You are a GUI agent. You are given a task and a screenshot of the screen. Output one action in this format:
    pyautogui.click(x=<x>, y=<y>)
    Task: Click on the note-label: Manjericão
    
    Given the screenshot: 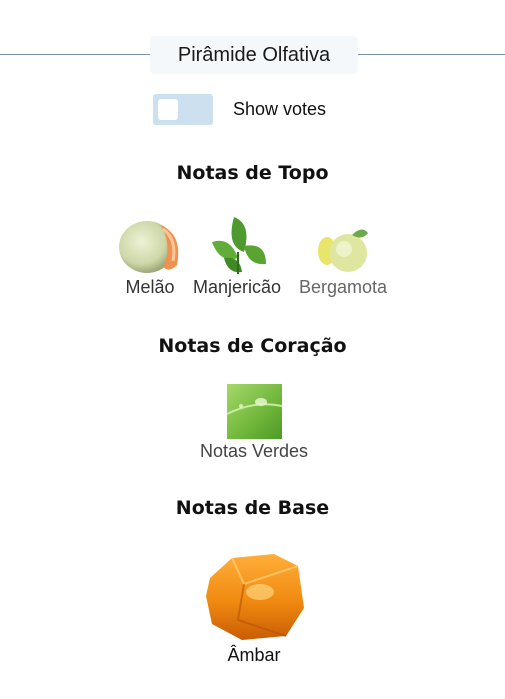 What is the action you would take?
    pyautogui.click(x=237, y=287)
    